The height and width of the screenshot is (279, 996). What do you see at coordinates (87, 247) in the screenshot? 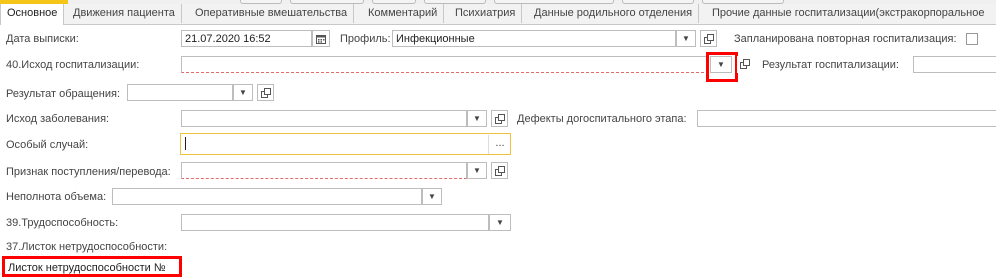
I see `sick-leave-label: 37.Листок нетрудоспособности:` at bounding box center [87, 247].